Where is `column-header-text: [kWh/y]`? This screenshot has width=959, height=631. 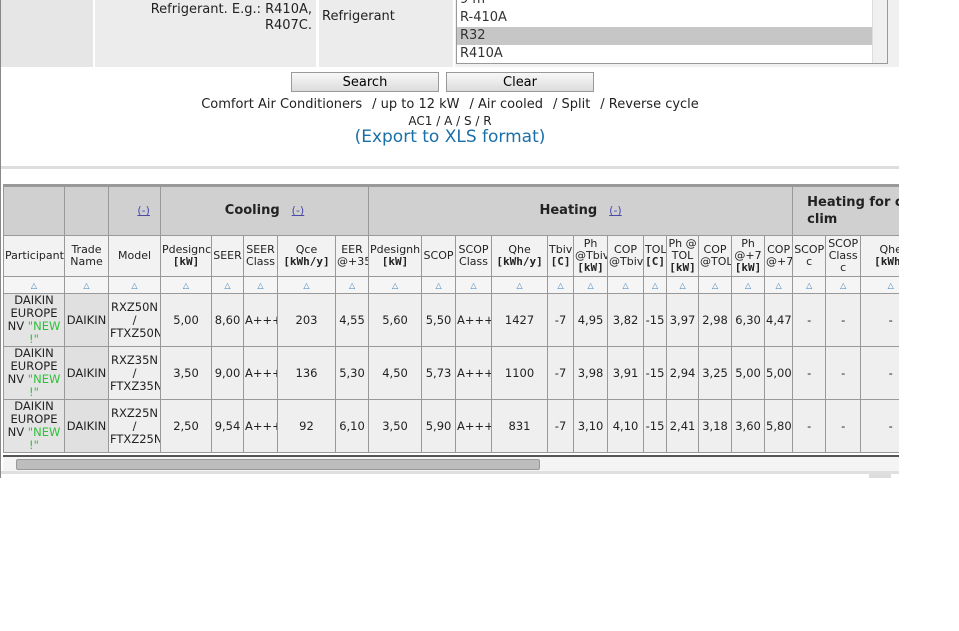
column-header-text: [kWh/y] is located at coordinates (519, 261).